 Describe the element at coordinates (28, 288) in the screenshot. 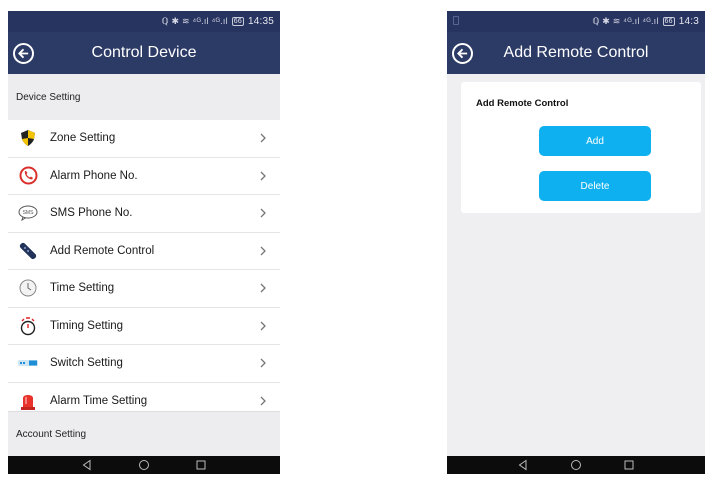

I see `clock-icon` at that location.